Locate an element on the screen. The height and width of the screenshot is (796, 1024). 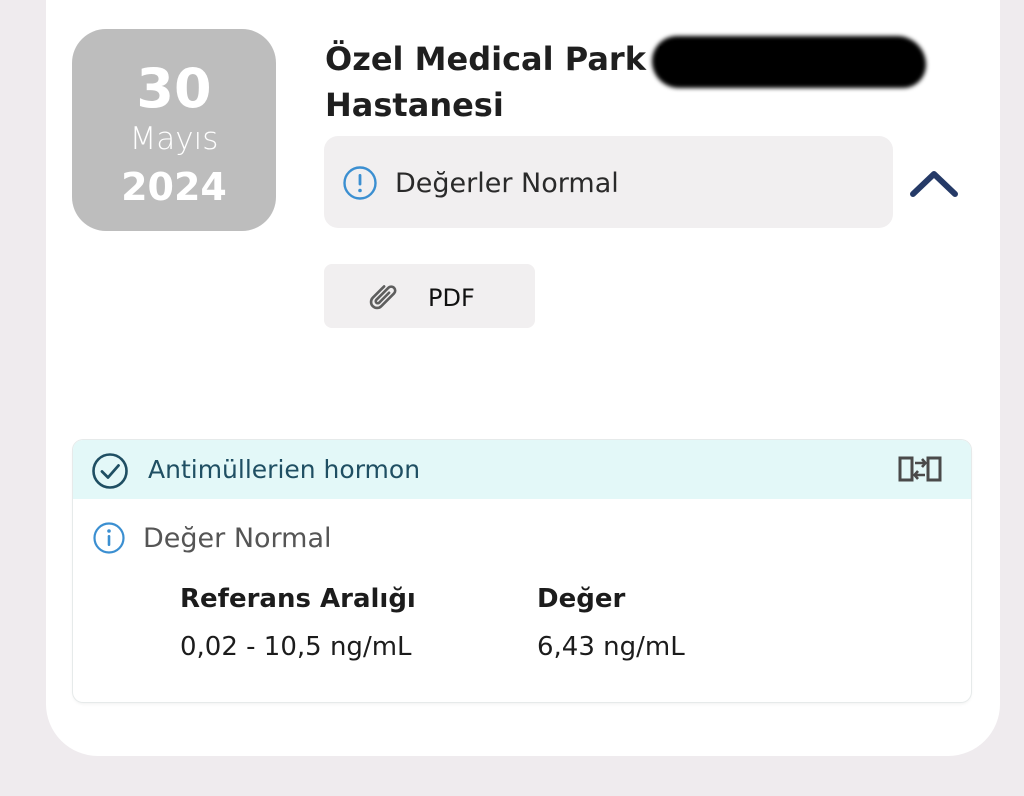
value-header: Değer is located at coordinates (581, 599).